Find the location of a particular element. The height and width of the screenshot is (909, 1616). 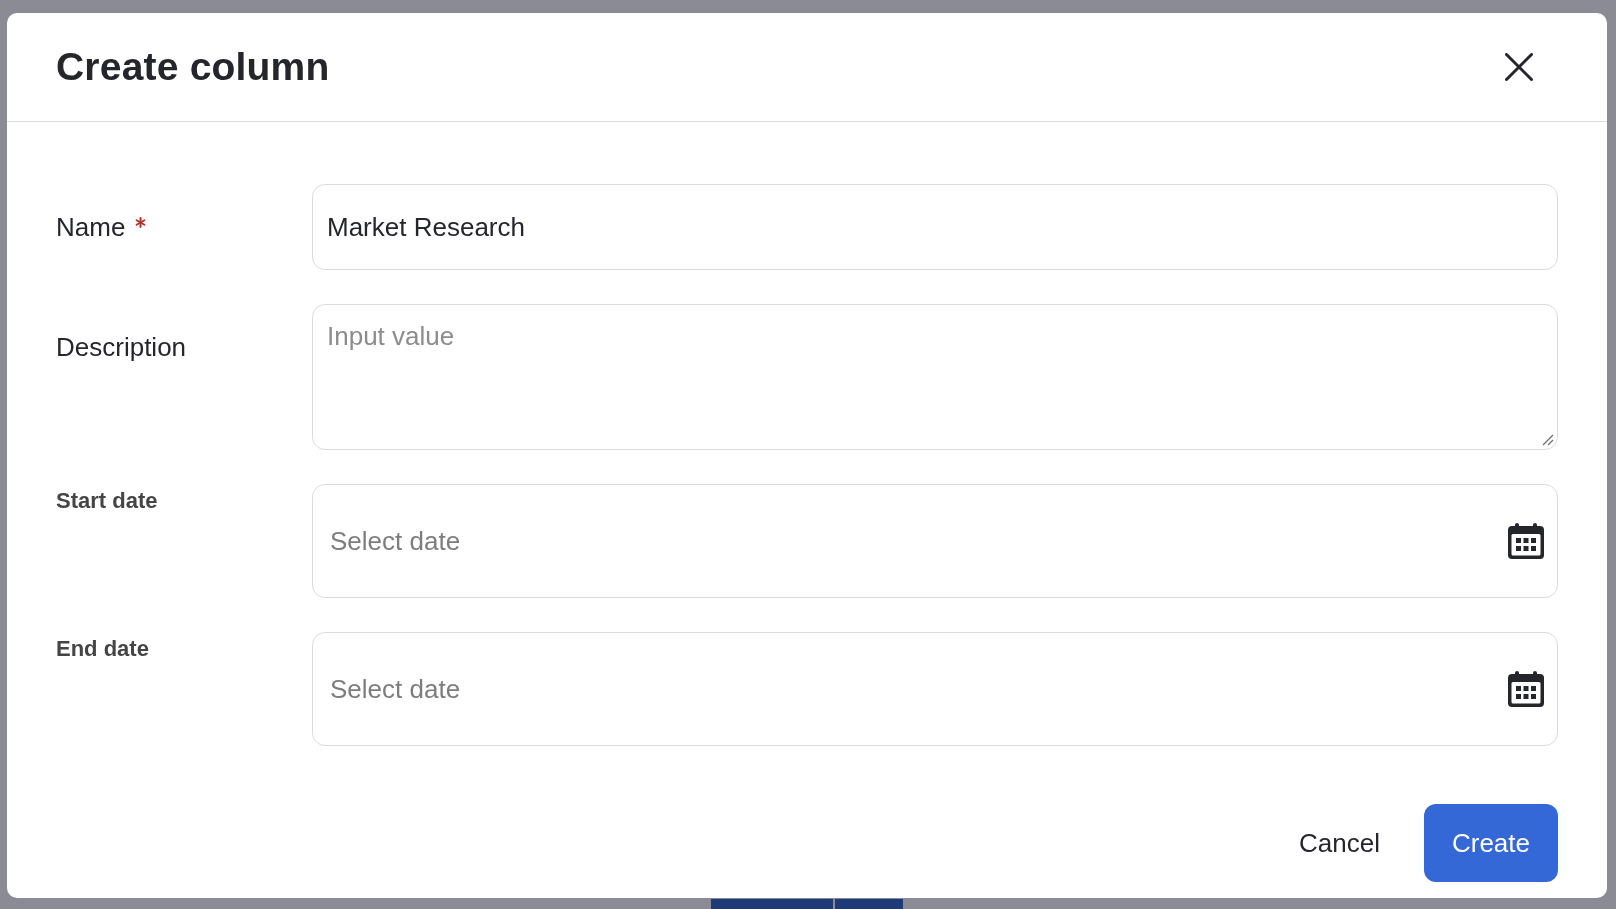

create-button: Create is located at coordinates (1490, 843).